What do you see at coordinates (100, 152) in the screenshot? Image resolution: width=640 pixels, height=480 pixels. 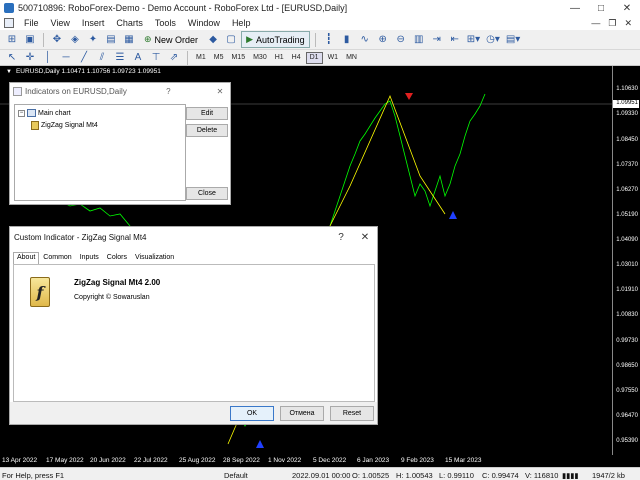 I see `indicators-tree: − Main chart ZigZag Signal Mt4` at bounding box center [100, 152].